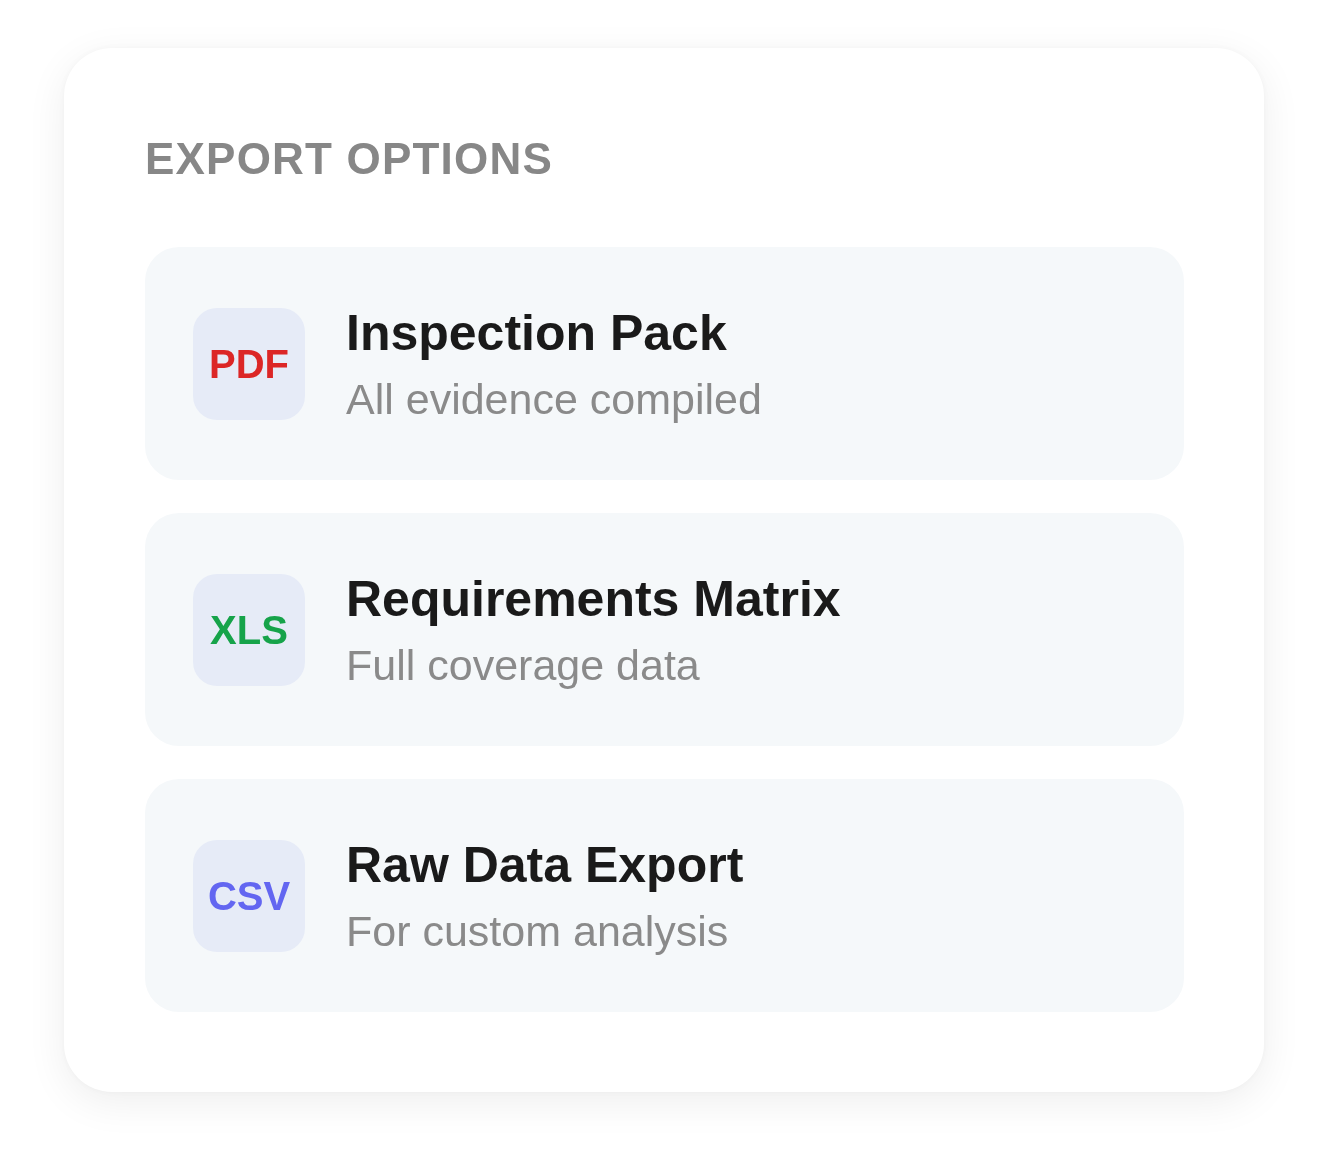 The image size is (1328, 1174). I want to click on section-heading: EXPORT OPTIONS, so click(349, 159).